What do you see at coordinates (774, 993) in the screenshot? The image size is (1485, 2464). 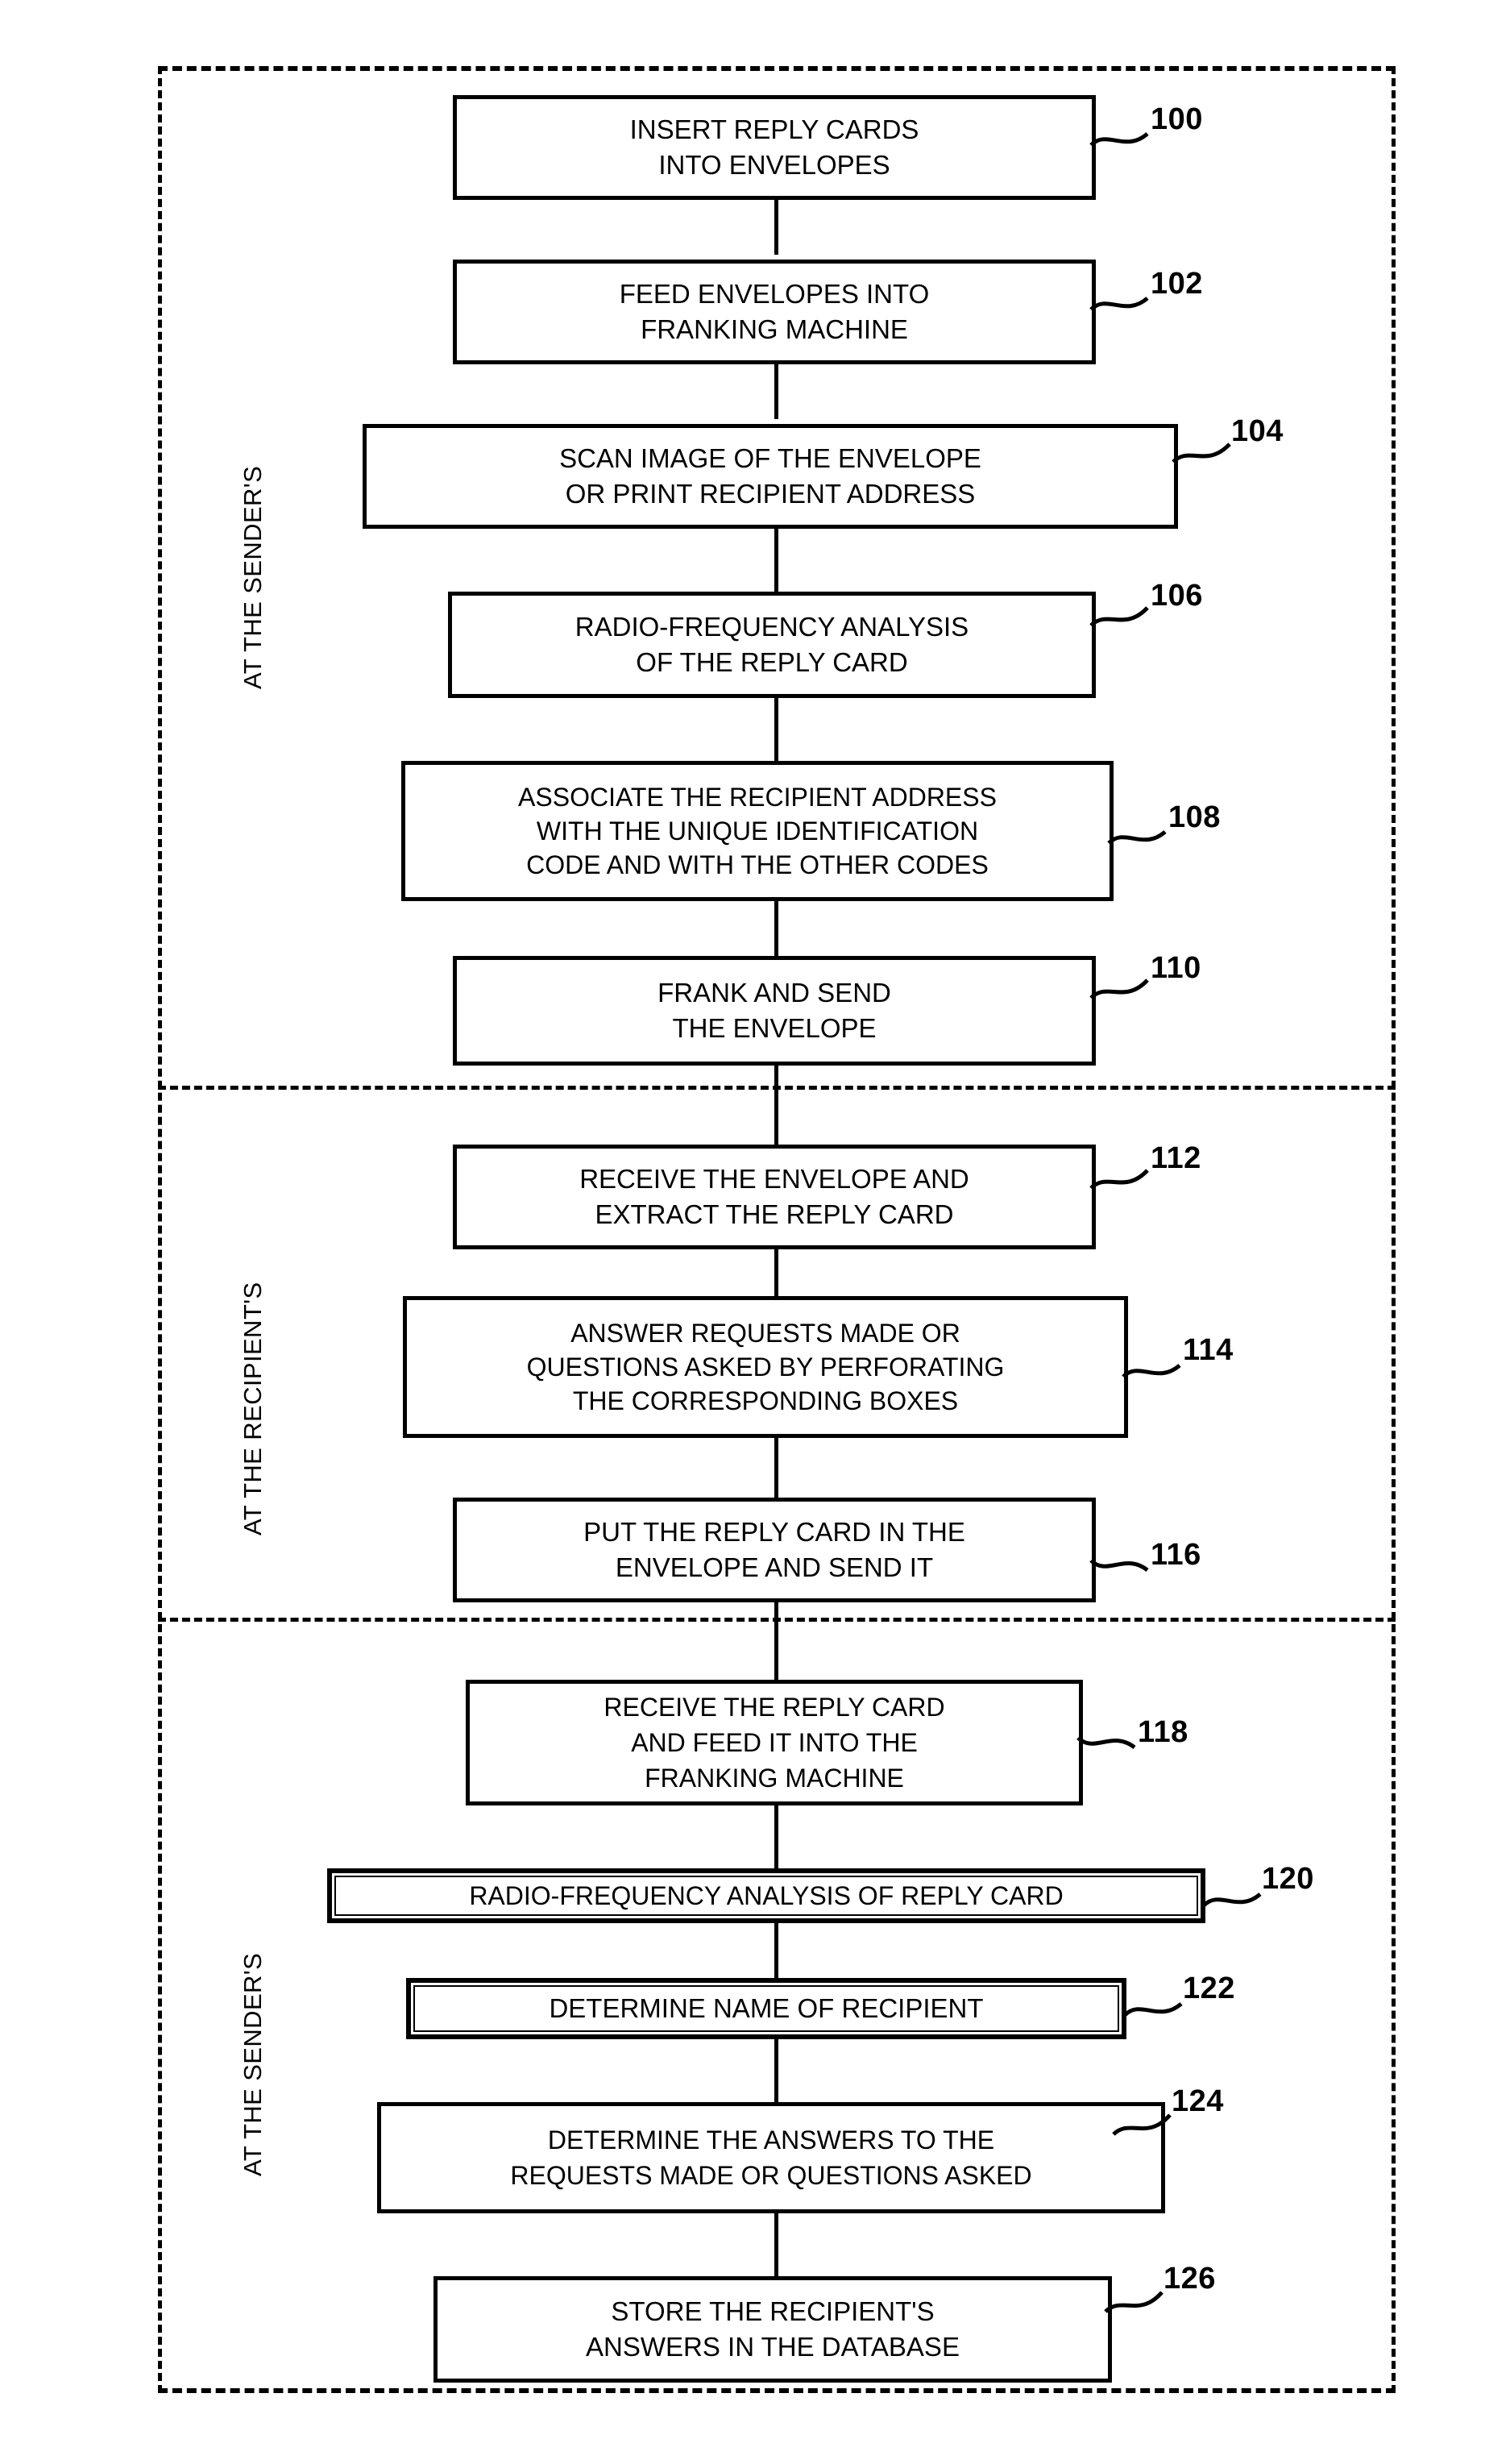 I see `node-line: FRANK AND SEND` at bounding box center [774, 993].